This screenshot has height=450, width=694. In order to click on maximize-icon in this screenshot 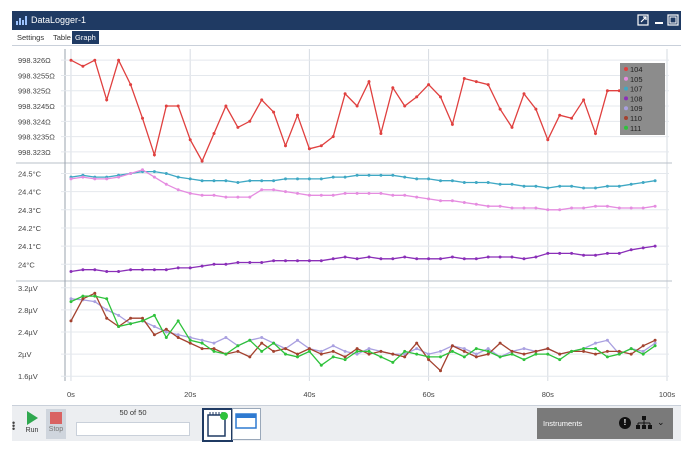, I will do `click(673, 20)`.